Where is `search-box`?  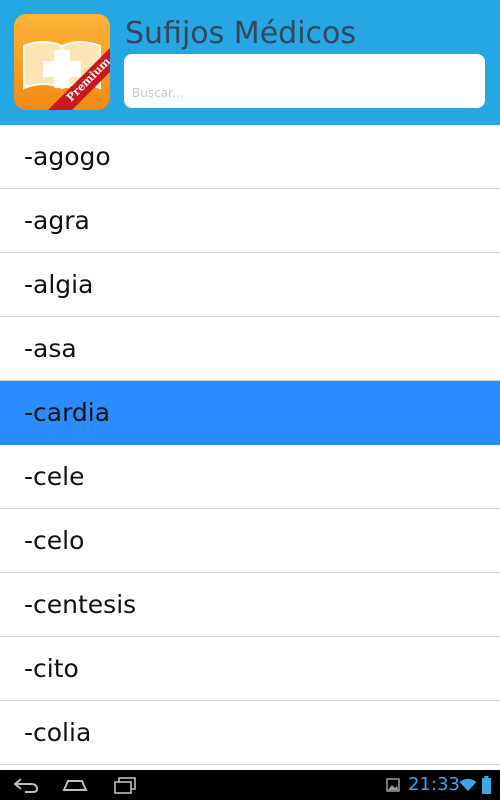 search-box is located at coordinates (304, 81).